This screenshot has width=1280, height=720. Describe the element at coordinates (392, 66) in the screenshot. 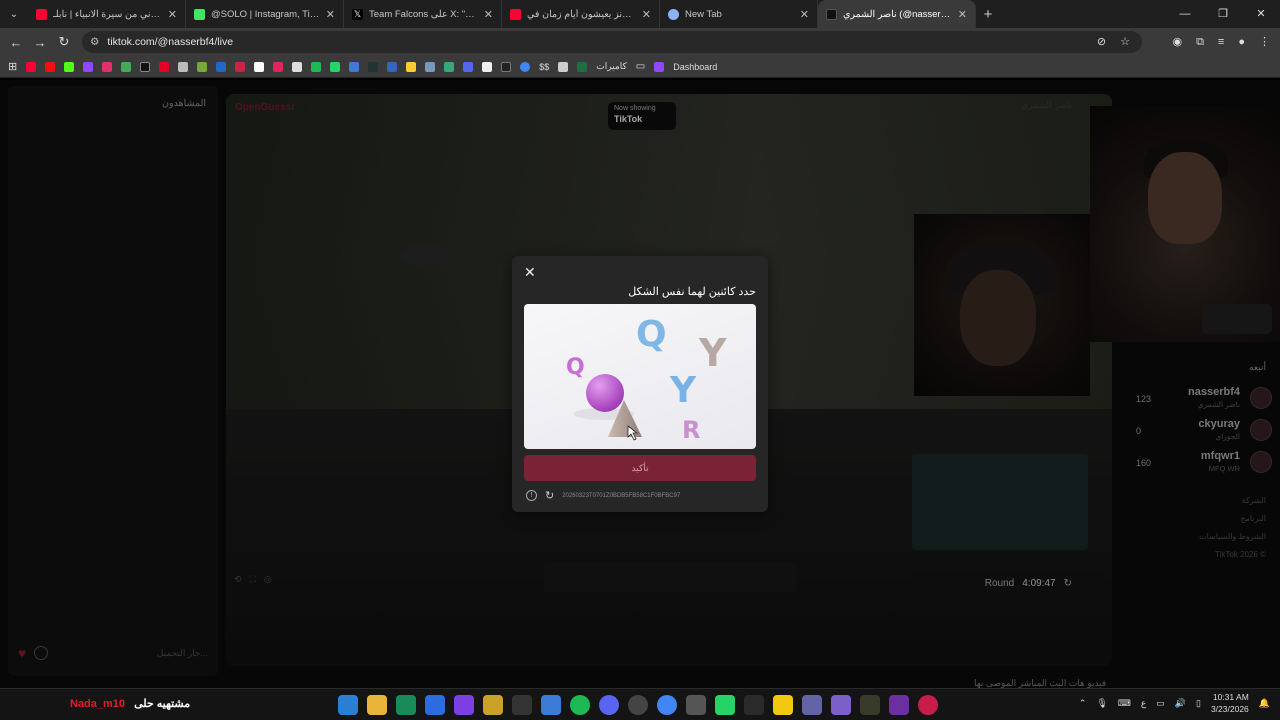

I see `bookmark-navy-icon` at that location.